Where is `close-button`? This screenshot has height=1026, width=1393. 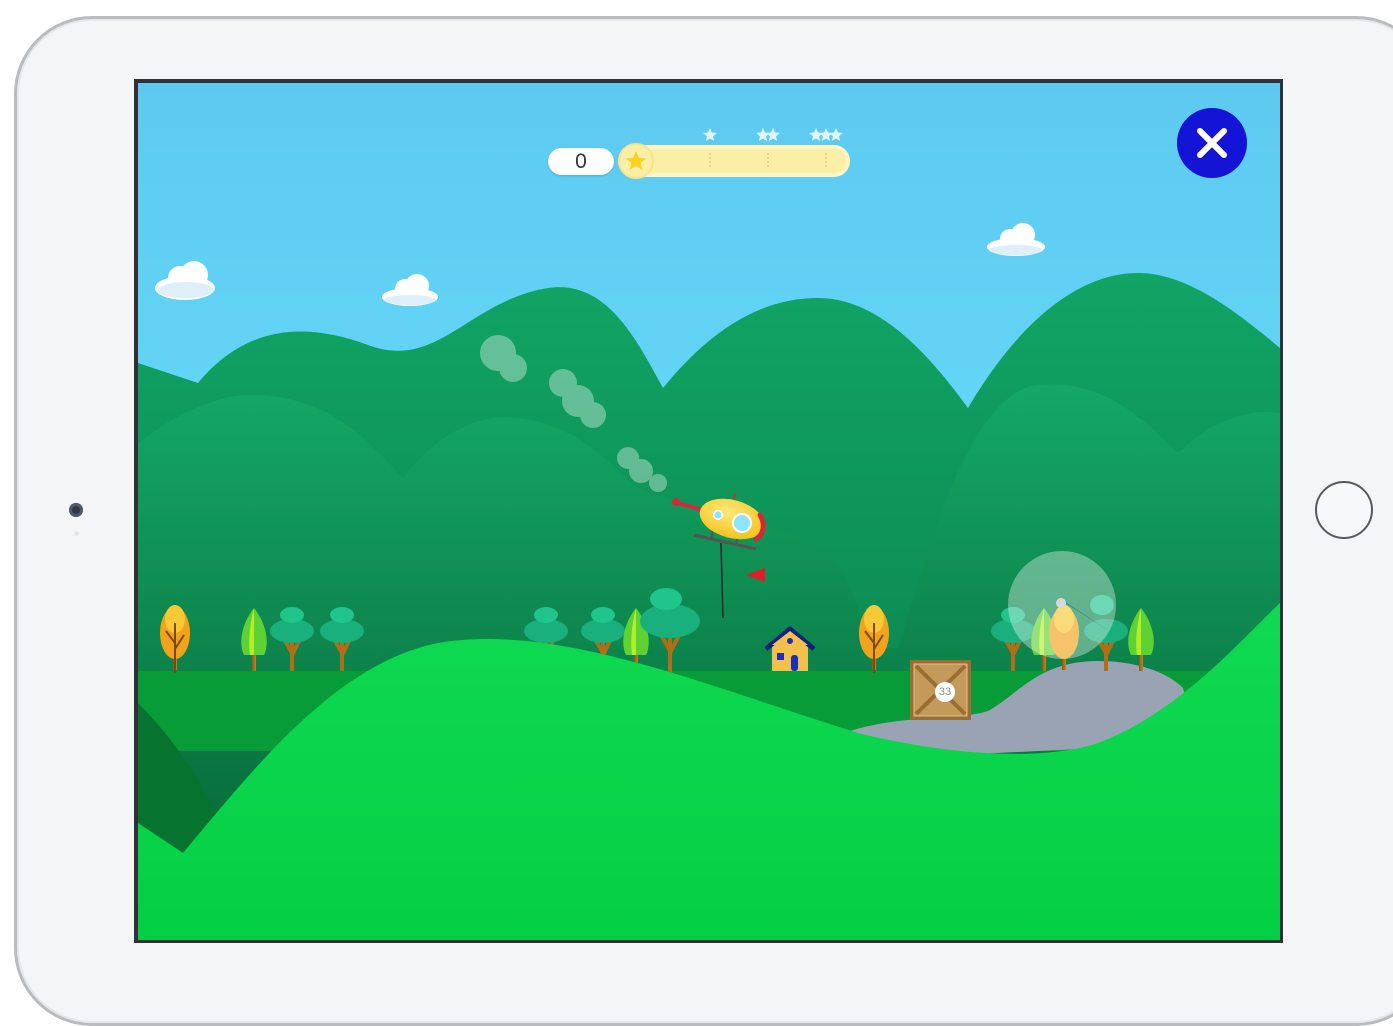
close-button is located at coordinates (1212, 143).